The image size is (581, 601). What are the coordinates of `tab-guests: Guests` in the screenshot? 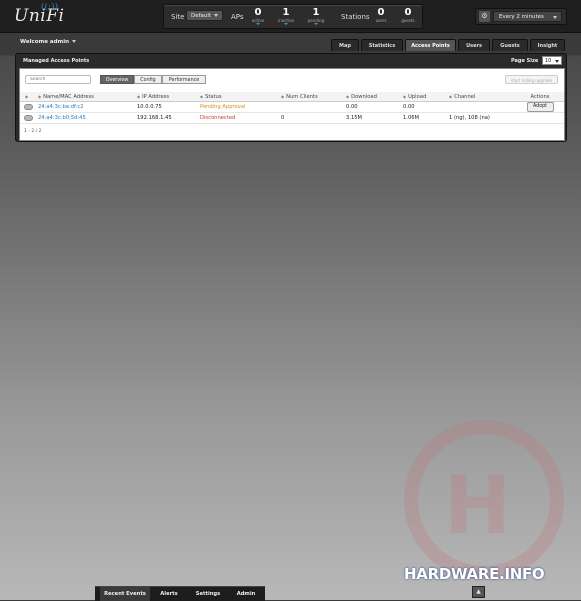 It's located at (510, 45).